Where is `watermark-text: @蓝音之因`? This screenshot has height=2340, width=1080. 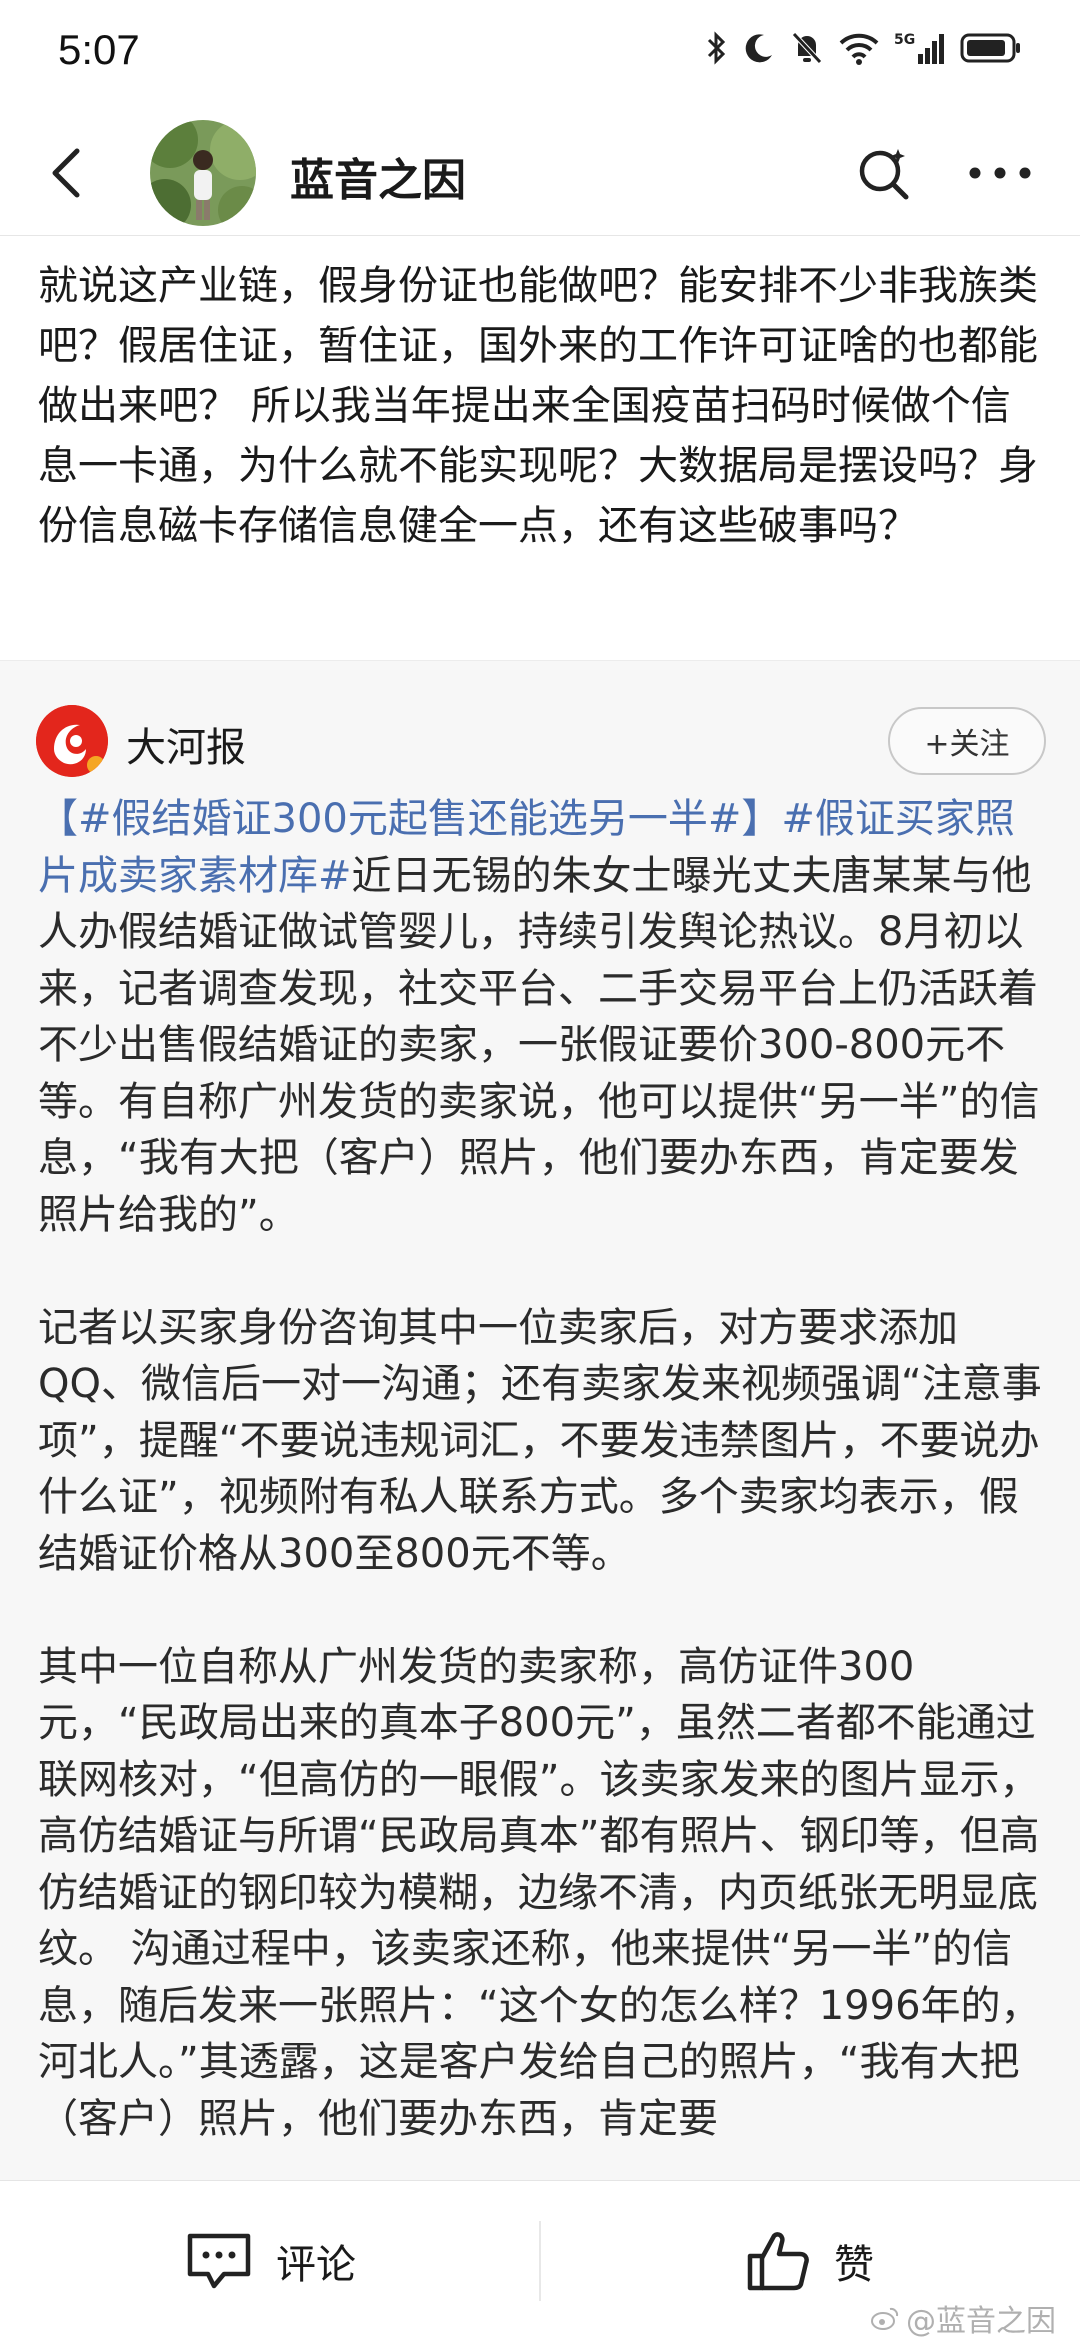 watermark-text: @蓝音之因 is located at coordinates (981, 2321).